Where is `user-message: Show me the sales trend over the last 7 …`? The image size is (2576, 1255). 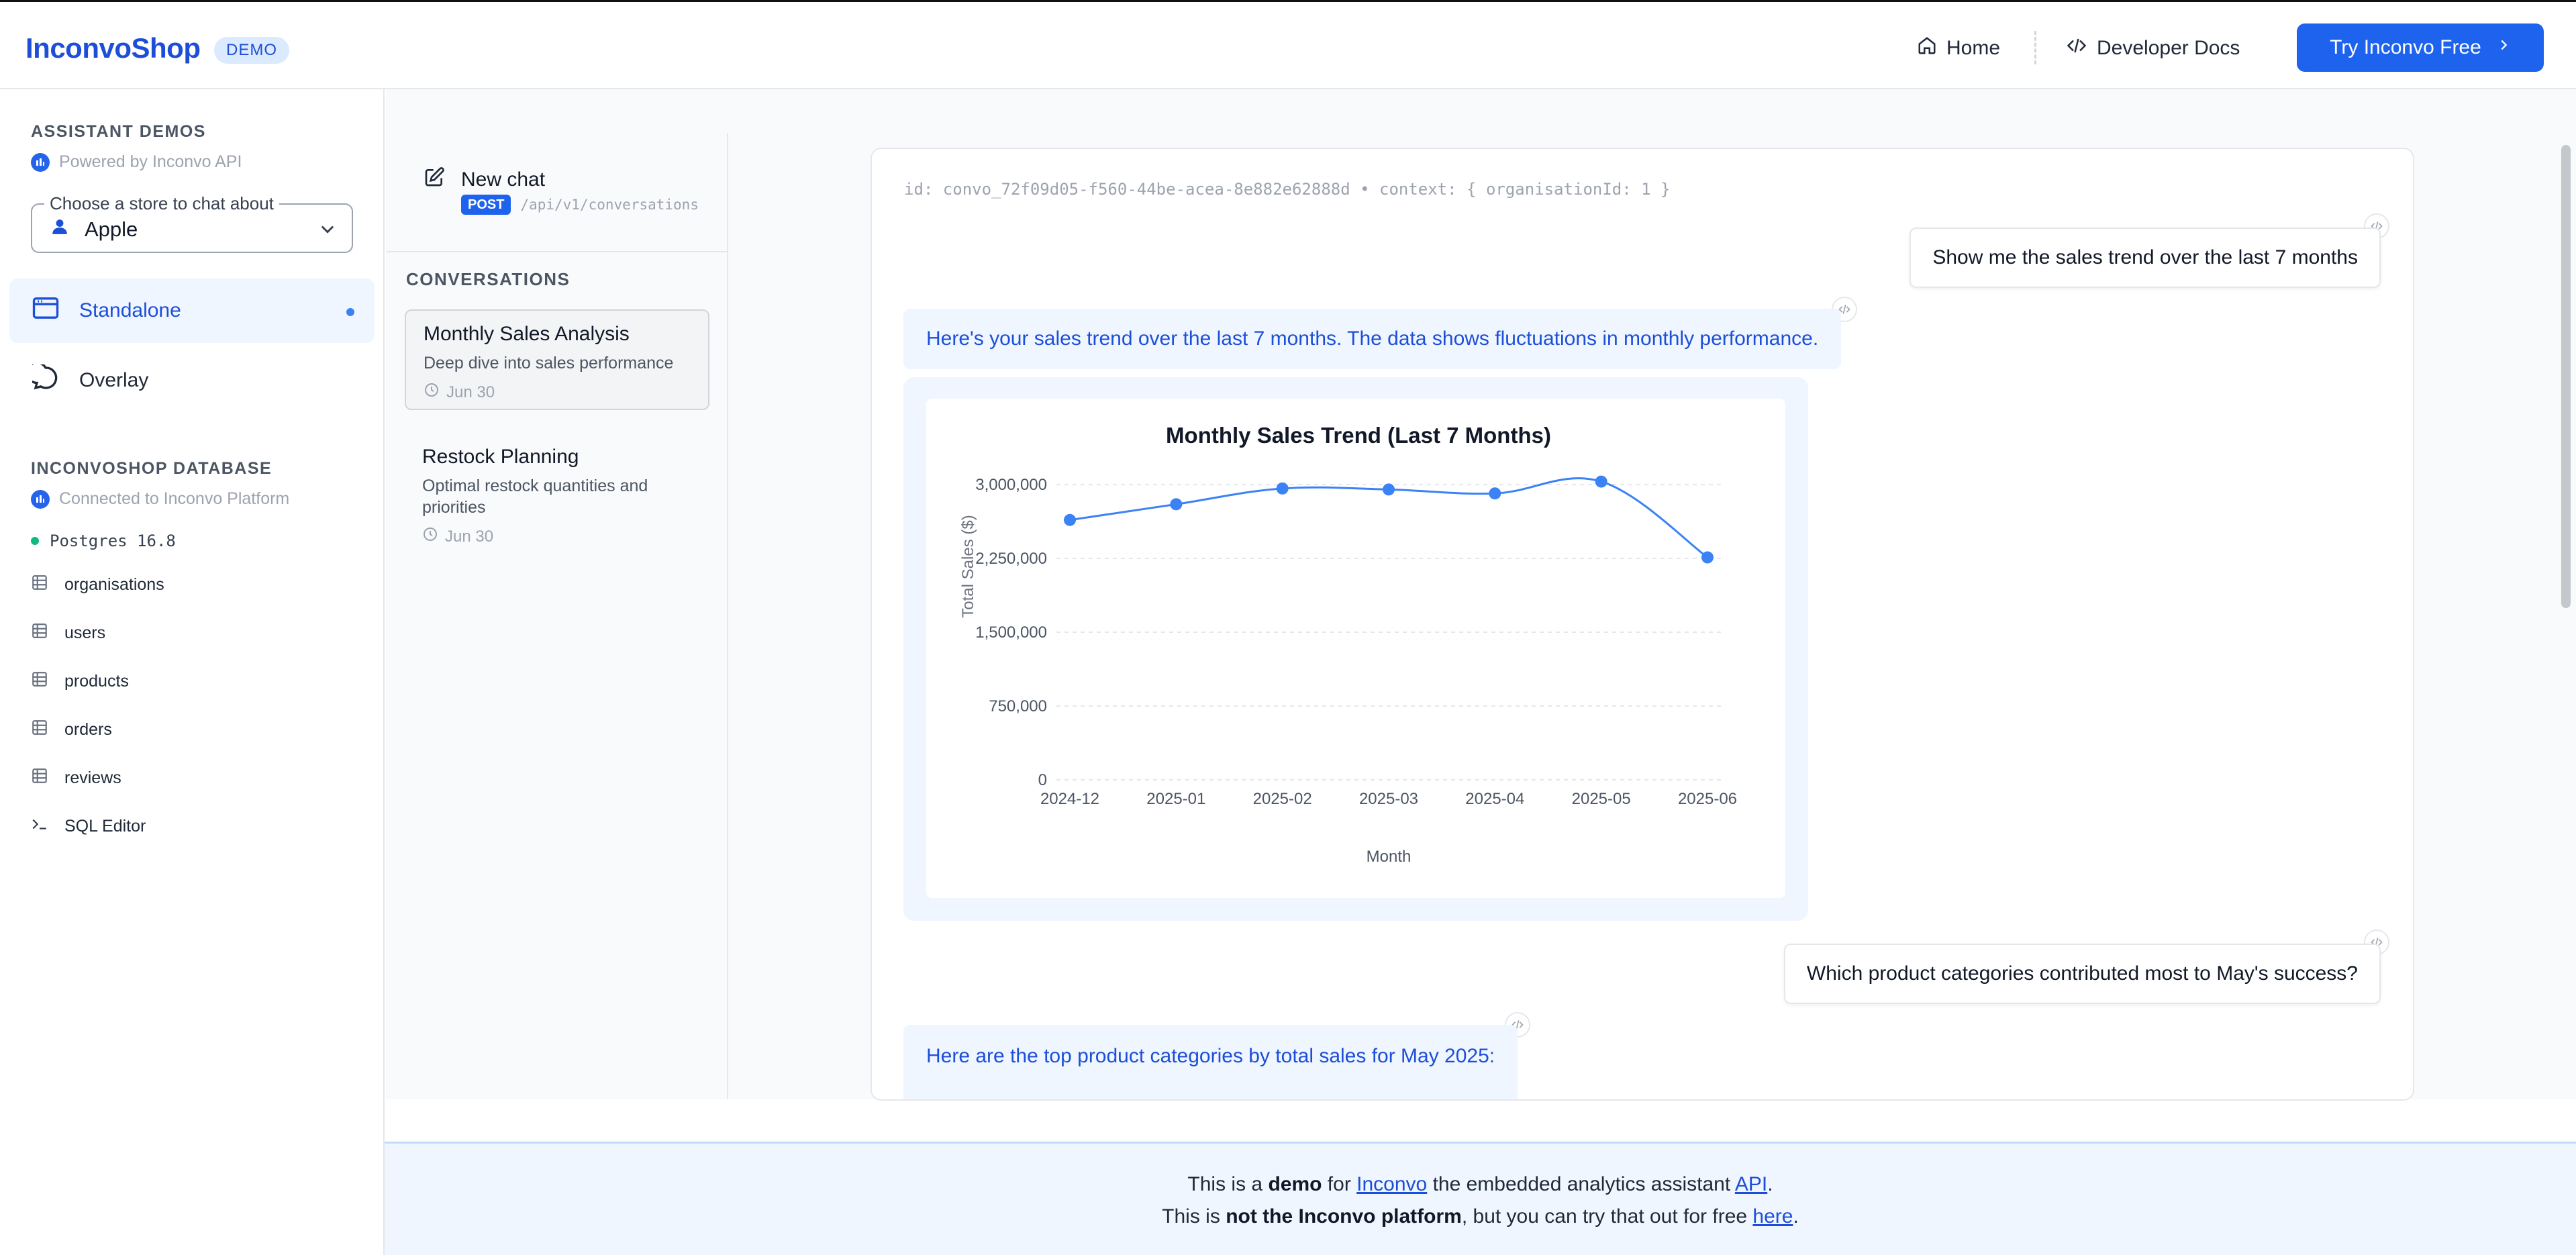
user-message: Show me the sales trend over the last 7 … is located at coordinates (2145, 258).